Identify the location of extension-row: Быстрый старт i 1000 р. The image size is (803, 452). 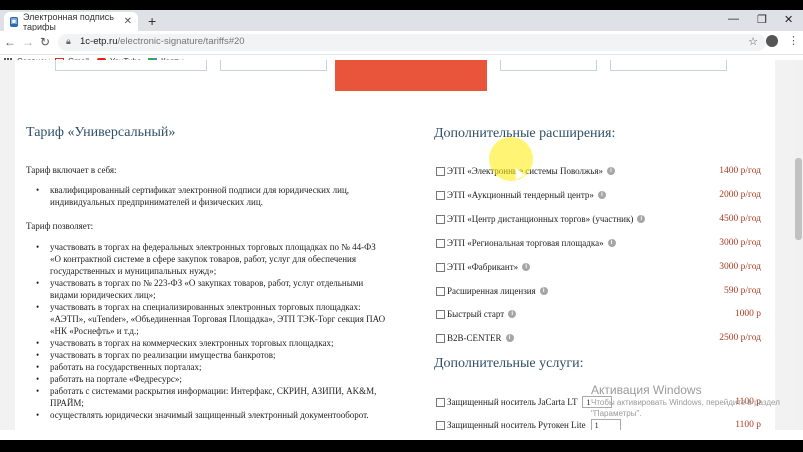
(598, 314).